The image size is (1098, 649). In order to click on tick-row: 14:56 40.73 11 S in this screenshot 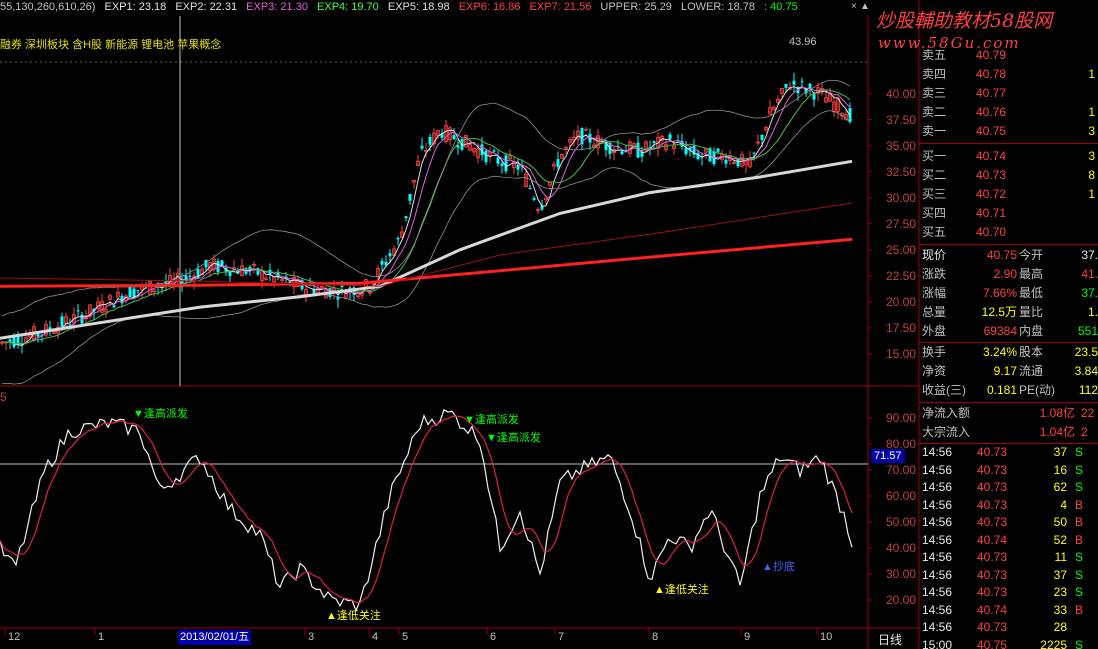, I will do `click(1008, 557)`.